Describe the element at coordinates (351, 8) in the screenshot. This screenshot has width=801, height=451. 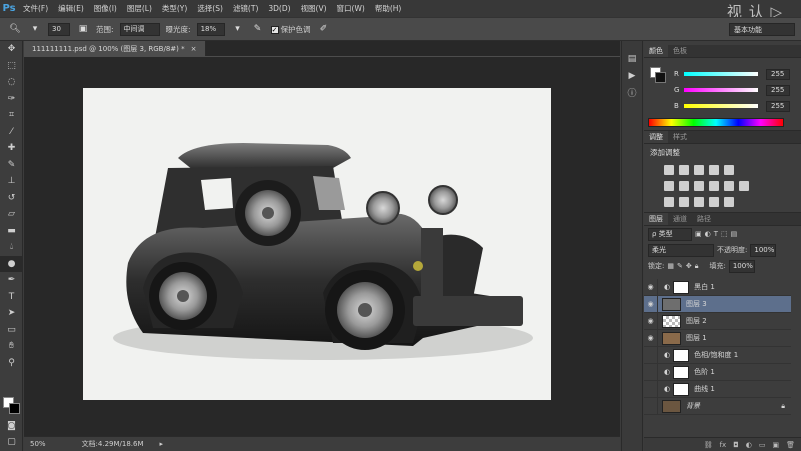
I see `menu-window: 窗口(W)` at that location.